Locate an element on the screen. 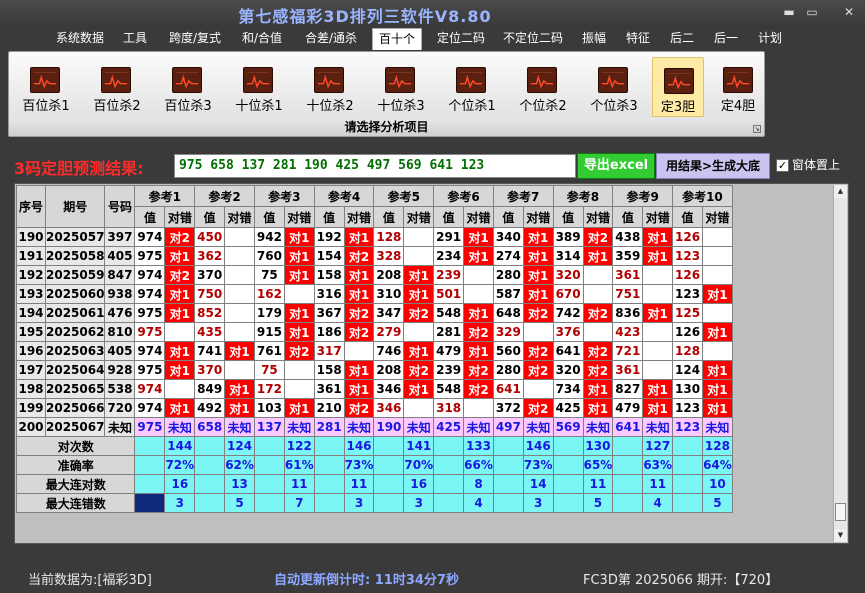 This screenshot has width=865, height=593. close-icon: ✕ is located at coordinates (849, 12).